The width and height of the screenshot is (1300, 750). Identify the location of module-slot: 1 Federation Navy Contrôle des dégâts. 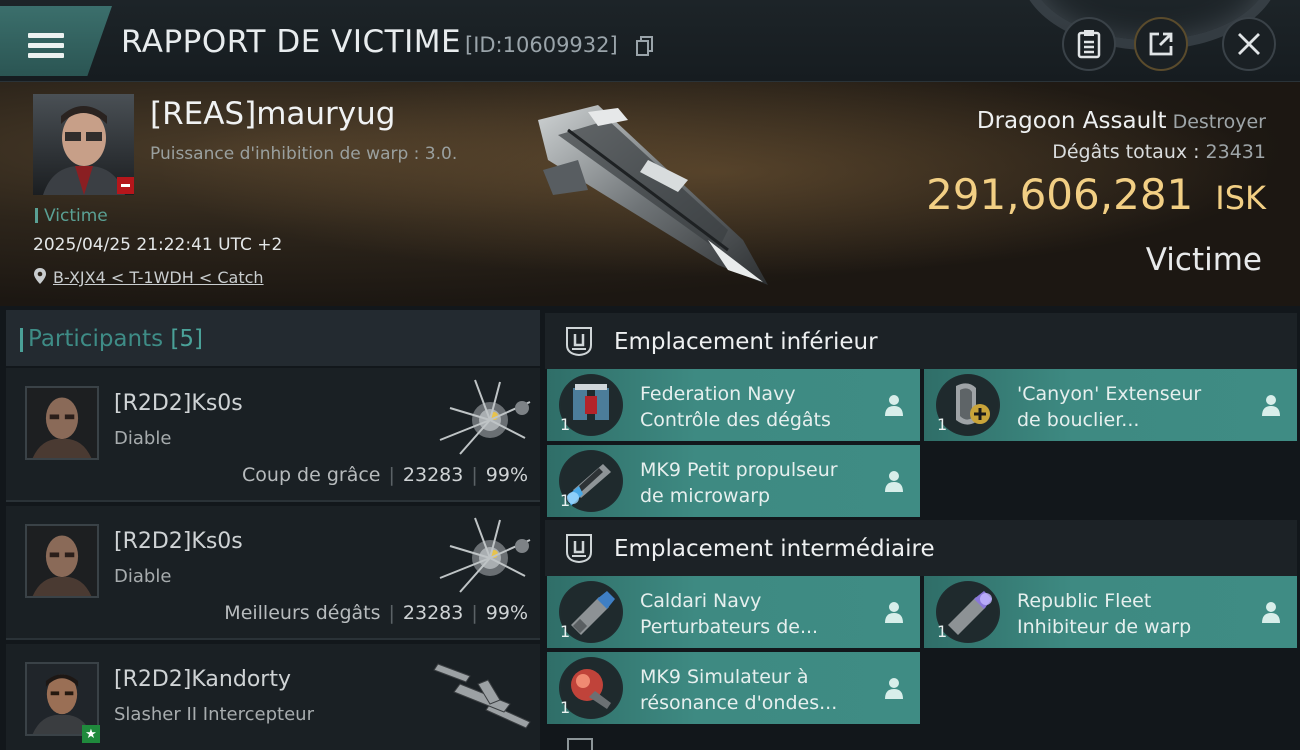
(733, 405).